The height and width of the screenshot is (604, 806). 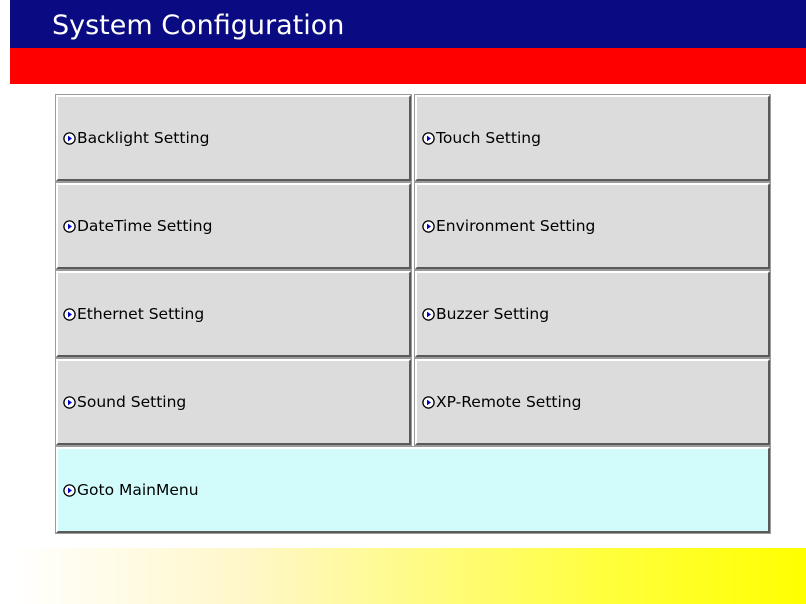 What do you see at coordinates (132, 402) in the screenshot?
I see `sound-setting-label: Sound Setting` at bounding box center [132, 402].